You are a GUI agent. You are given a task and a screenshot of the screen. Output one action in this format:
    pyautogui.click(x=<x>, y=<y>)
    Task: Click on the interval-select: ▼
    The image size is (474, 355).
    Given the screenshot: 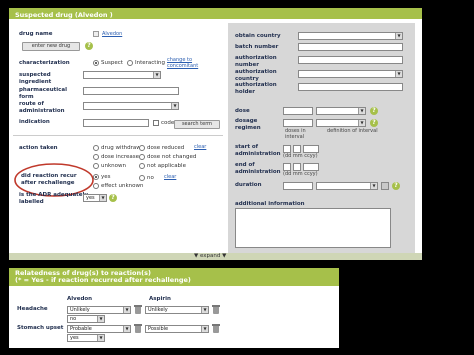 What is the action you would take?
    pyautogui.click(x=341, y=123)
    